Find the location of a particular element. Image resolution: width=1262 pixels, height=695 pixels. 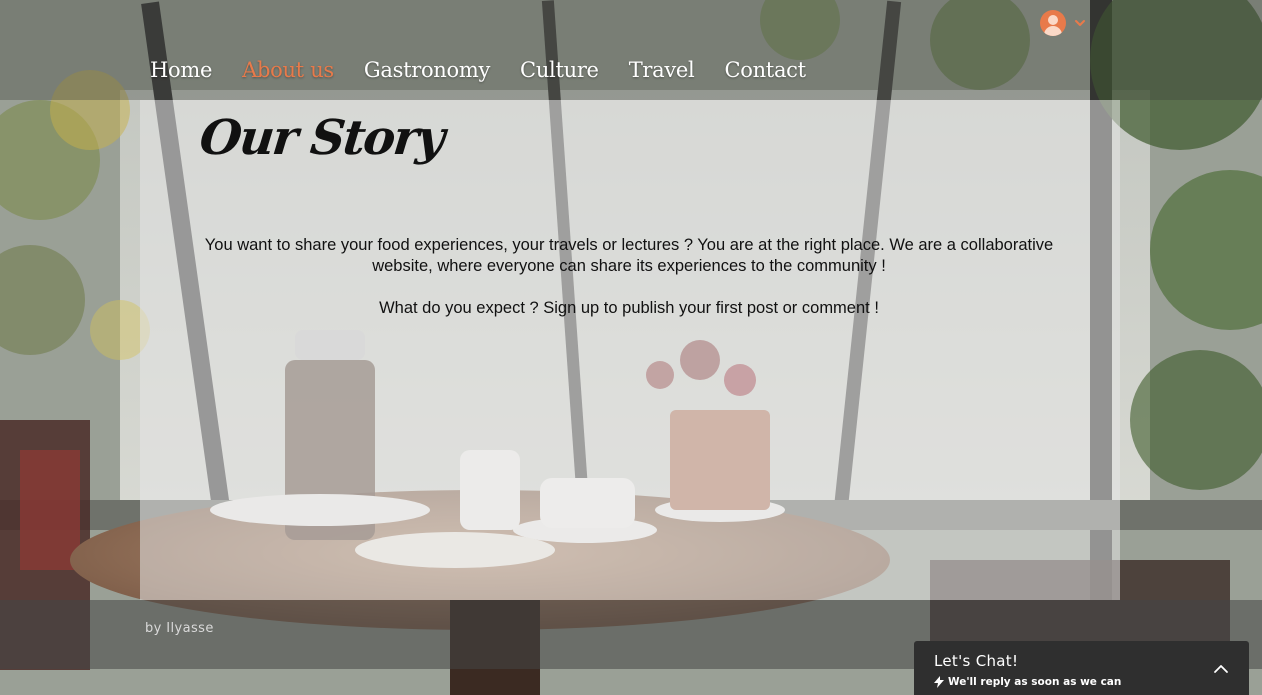

chevron-up-icon is located at coordinates (1221, 669).